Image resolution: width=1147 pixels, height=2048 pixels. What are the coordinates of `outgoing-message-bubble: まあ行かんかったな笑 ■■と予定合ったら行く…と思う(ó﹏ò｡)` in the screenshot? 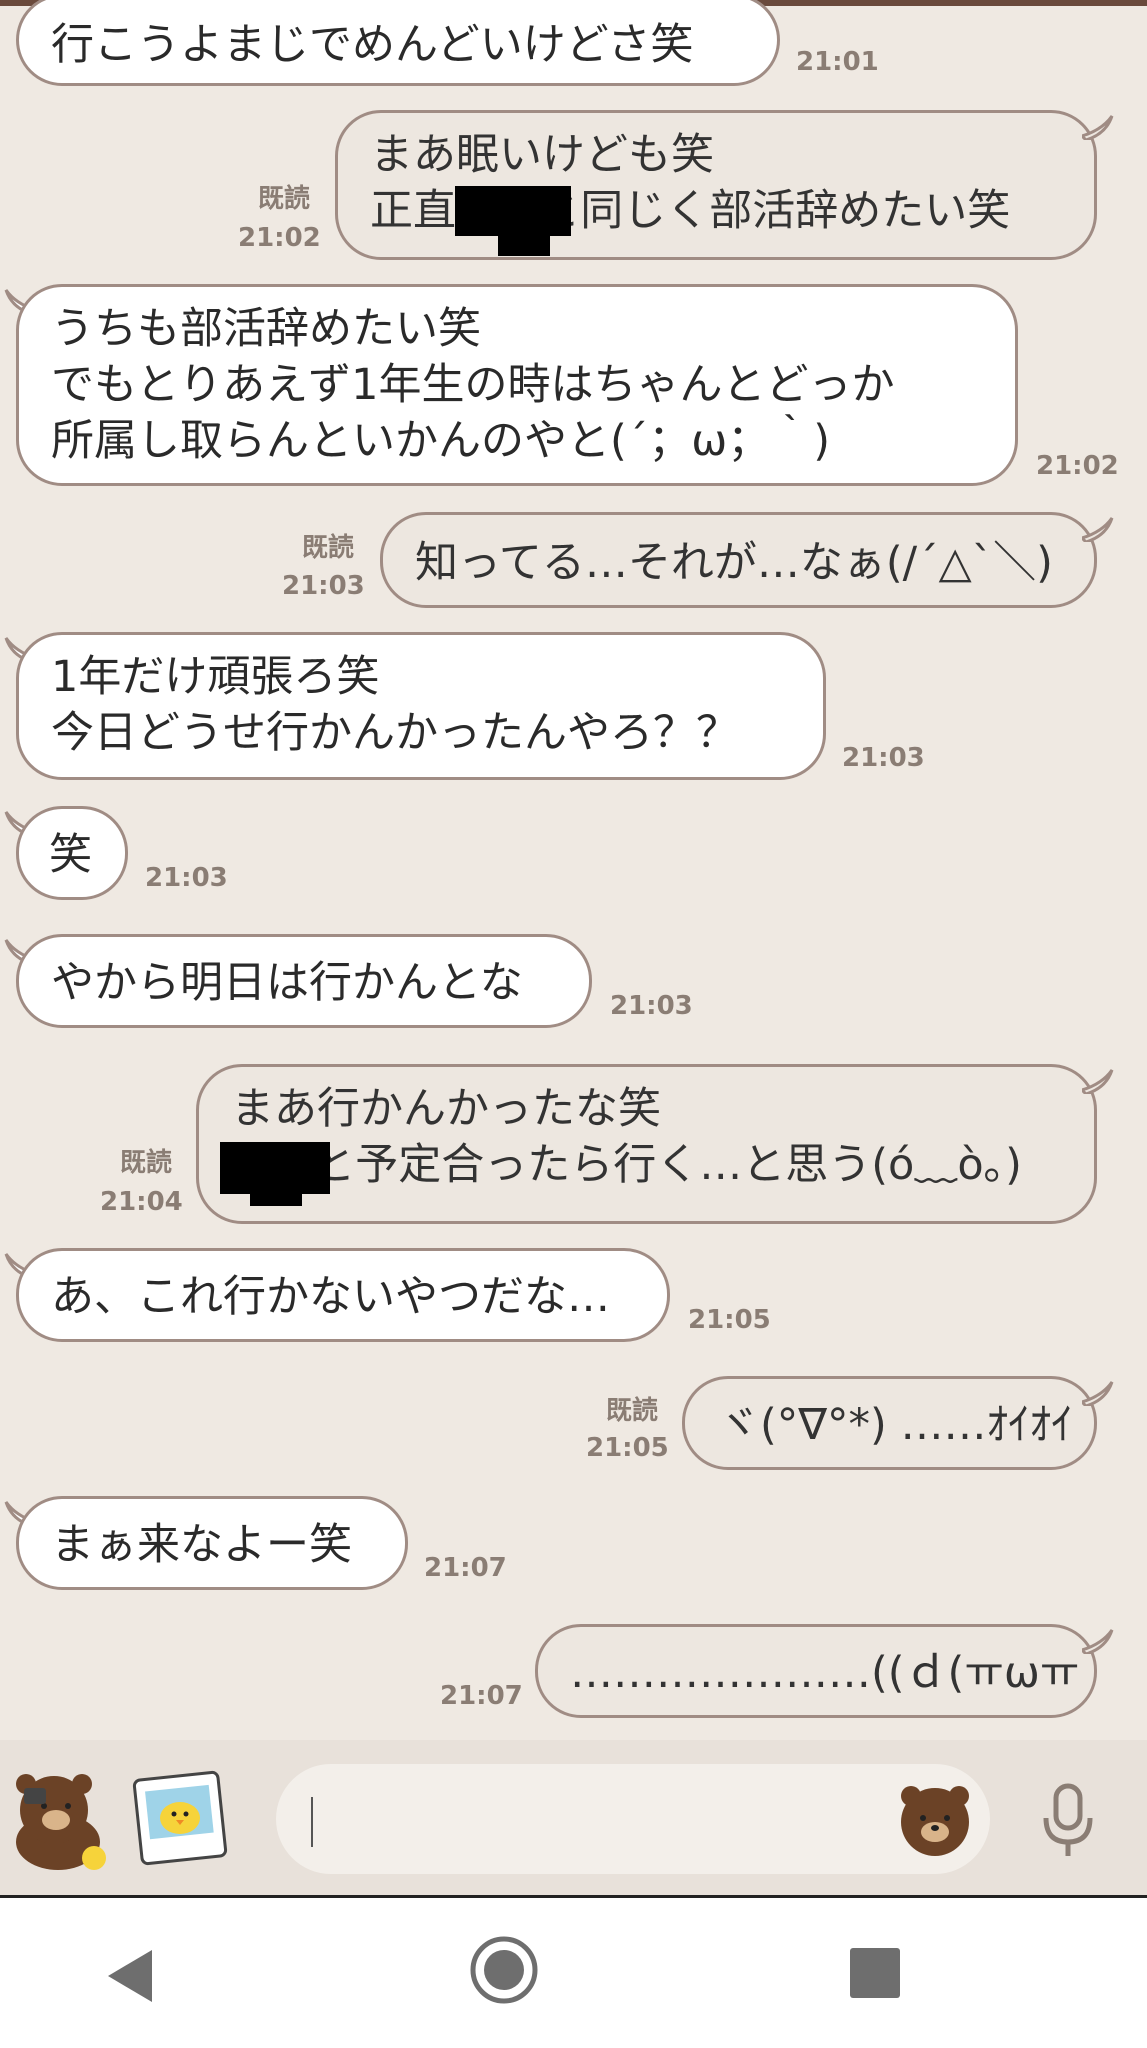 It's located at (646, 1144).